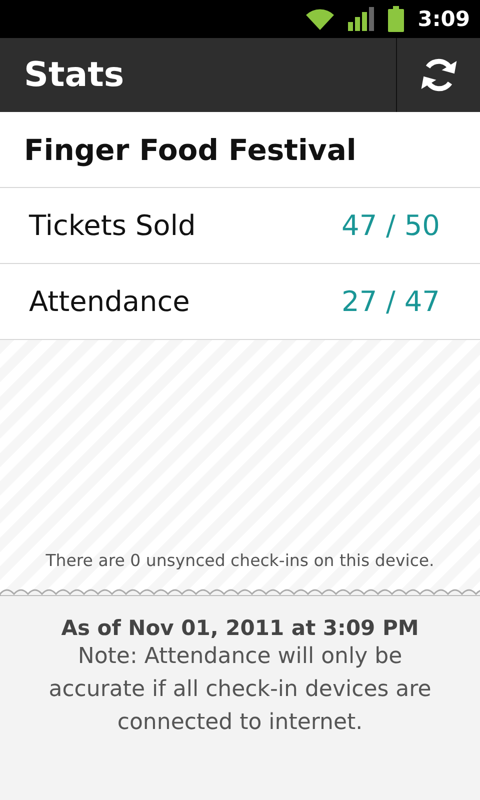 The height and width of the screenshot is (800, 480). What do you see at coordinates (444, 19) in the screenshot?
I see `status-time: 3:09` at bounding box center [444, 19].